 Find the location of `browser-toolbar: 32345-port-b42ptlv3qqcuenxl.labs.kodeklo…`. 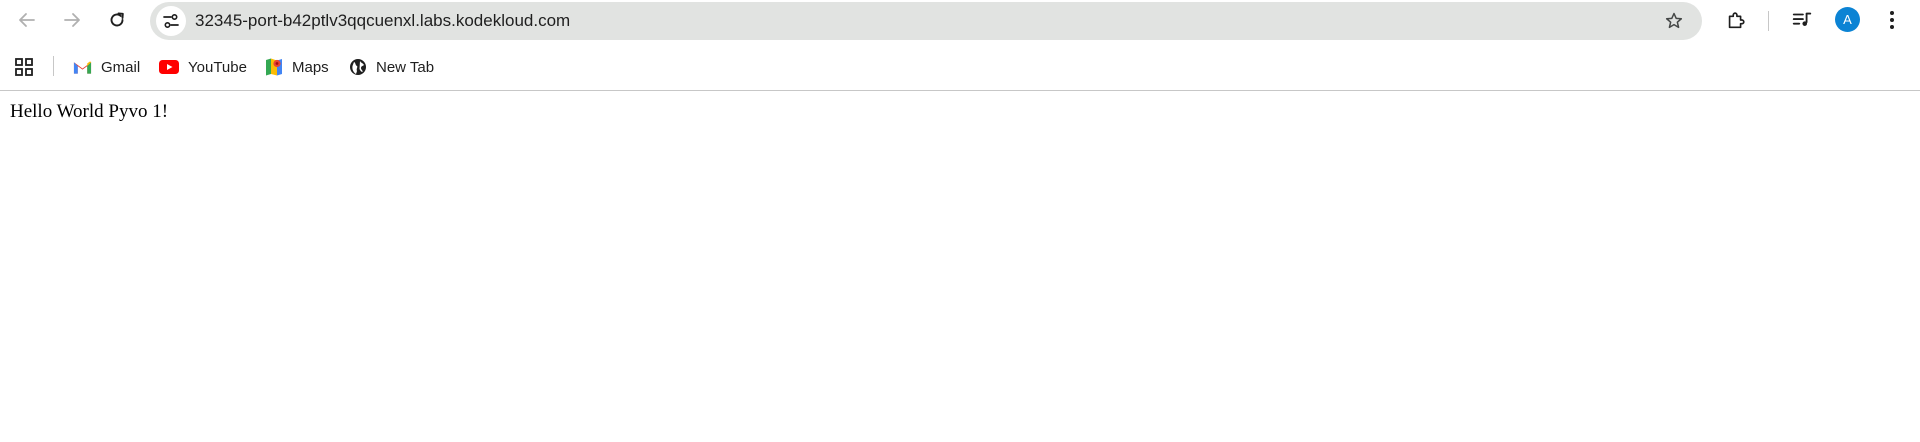

browser-toolbar: 32345-port-b42ptlv3qqcuenxl.labs.kodeklo… is located at coordinates (960, 21).